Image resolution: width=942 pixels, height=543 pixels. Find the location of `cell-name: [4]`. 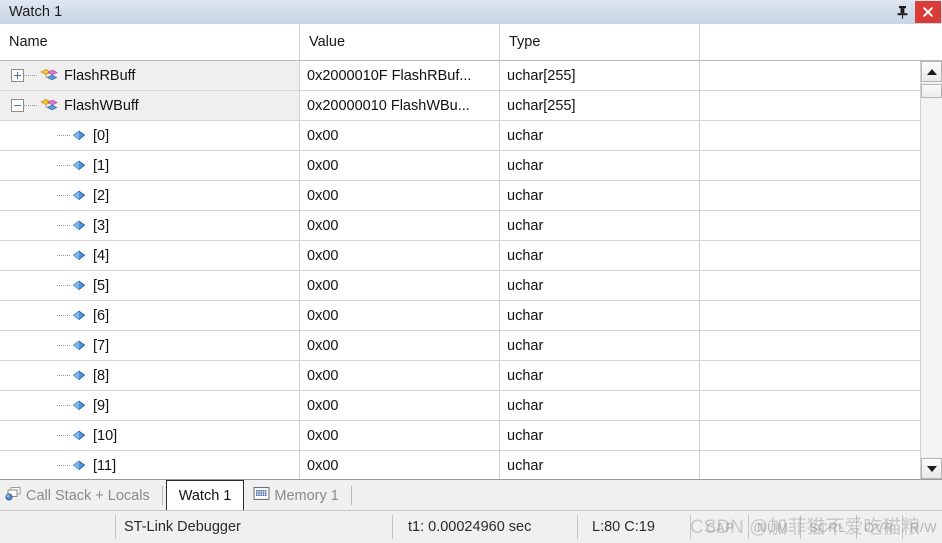

cell-name: [4] is located at coordinates (150, 255).